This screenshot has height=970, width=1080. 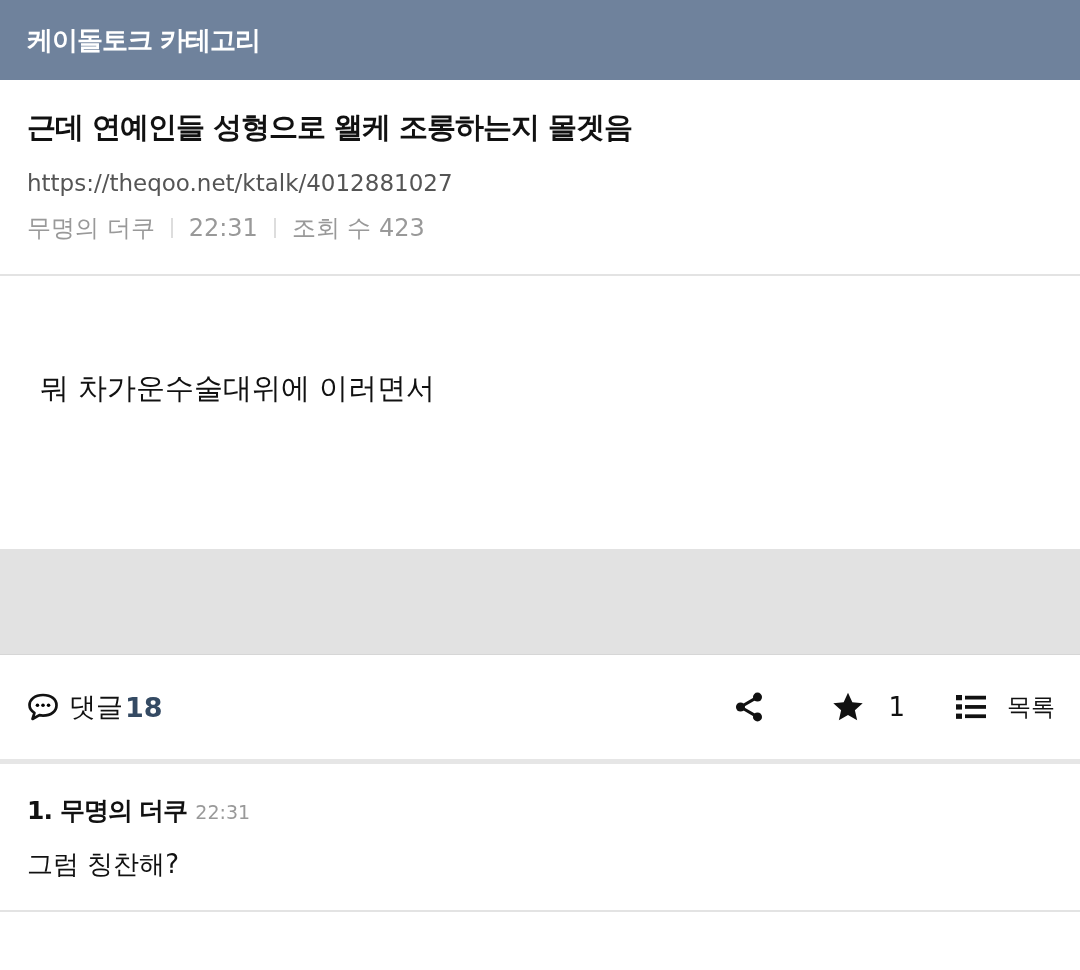 What do you see at coordinates (94, 707) in the screenshot?
I see `comments-link: 댓글 18` at bounding box center [94, 707].